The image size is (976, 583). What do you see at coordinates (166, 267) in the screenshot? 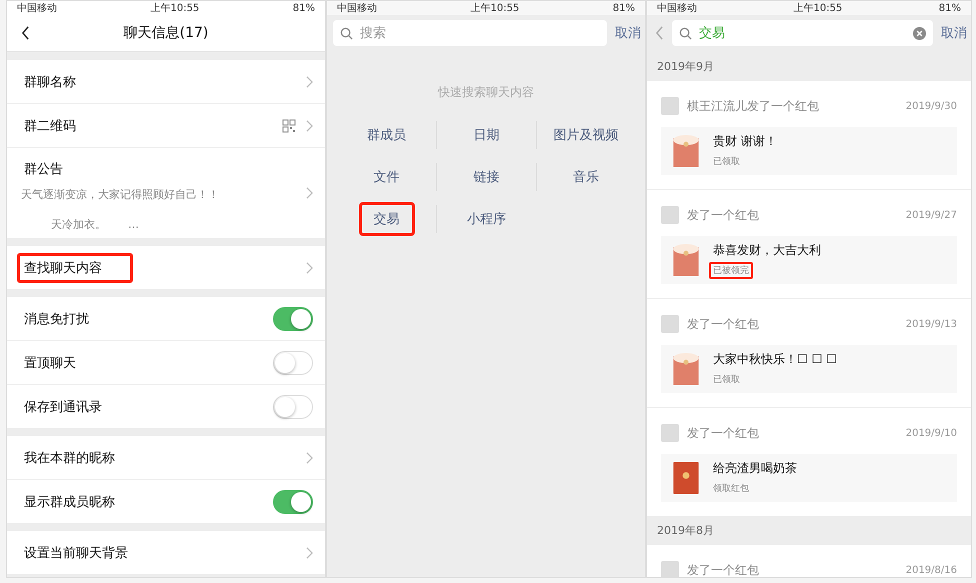
I see `settings-row: 查找聊天内容` at bounding box center [166, 267].